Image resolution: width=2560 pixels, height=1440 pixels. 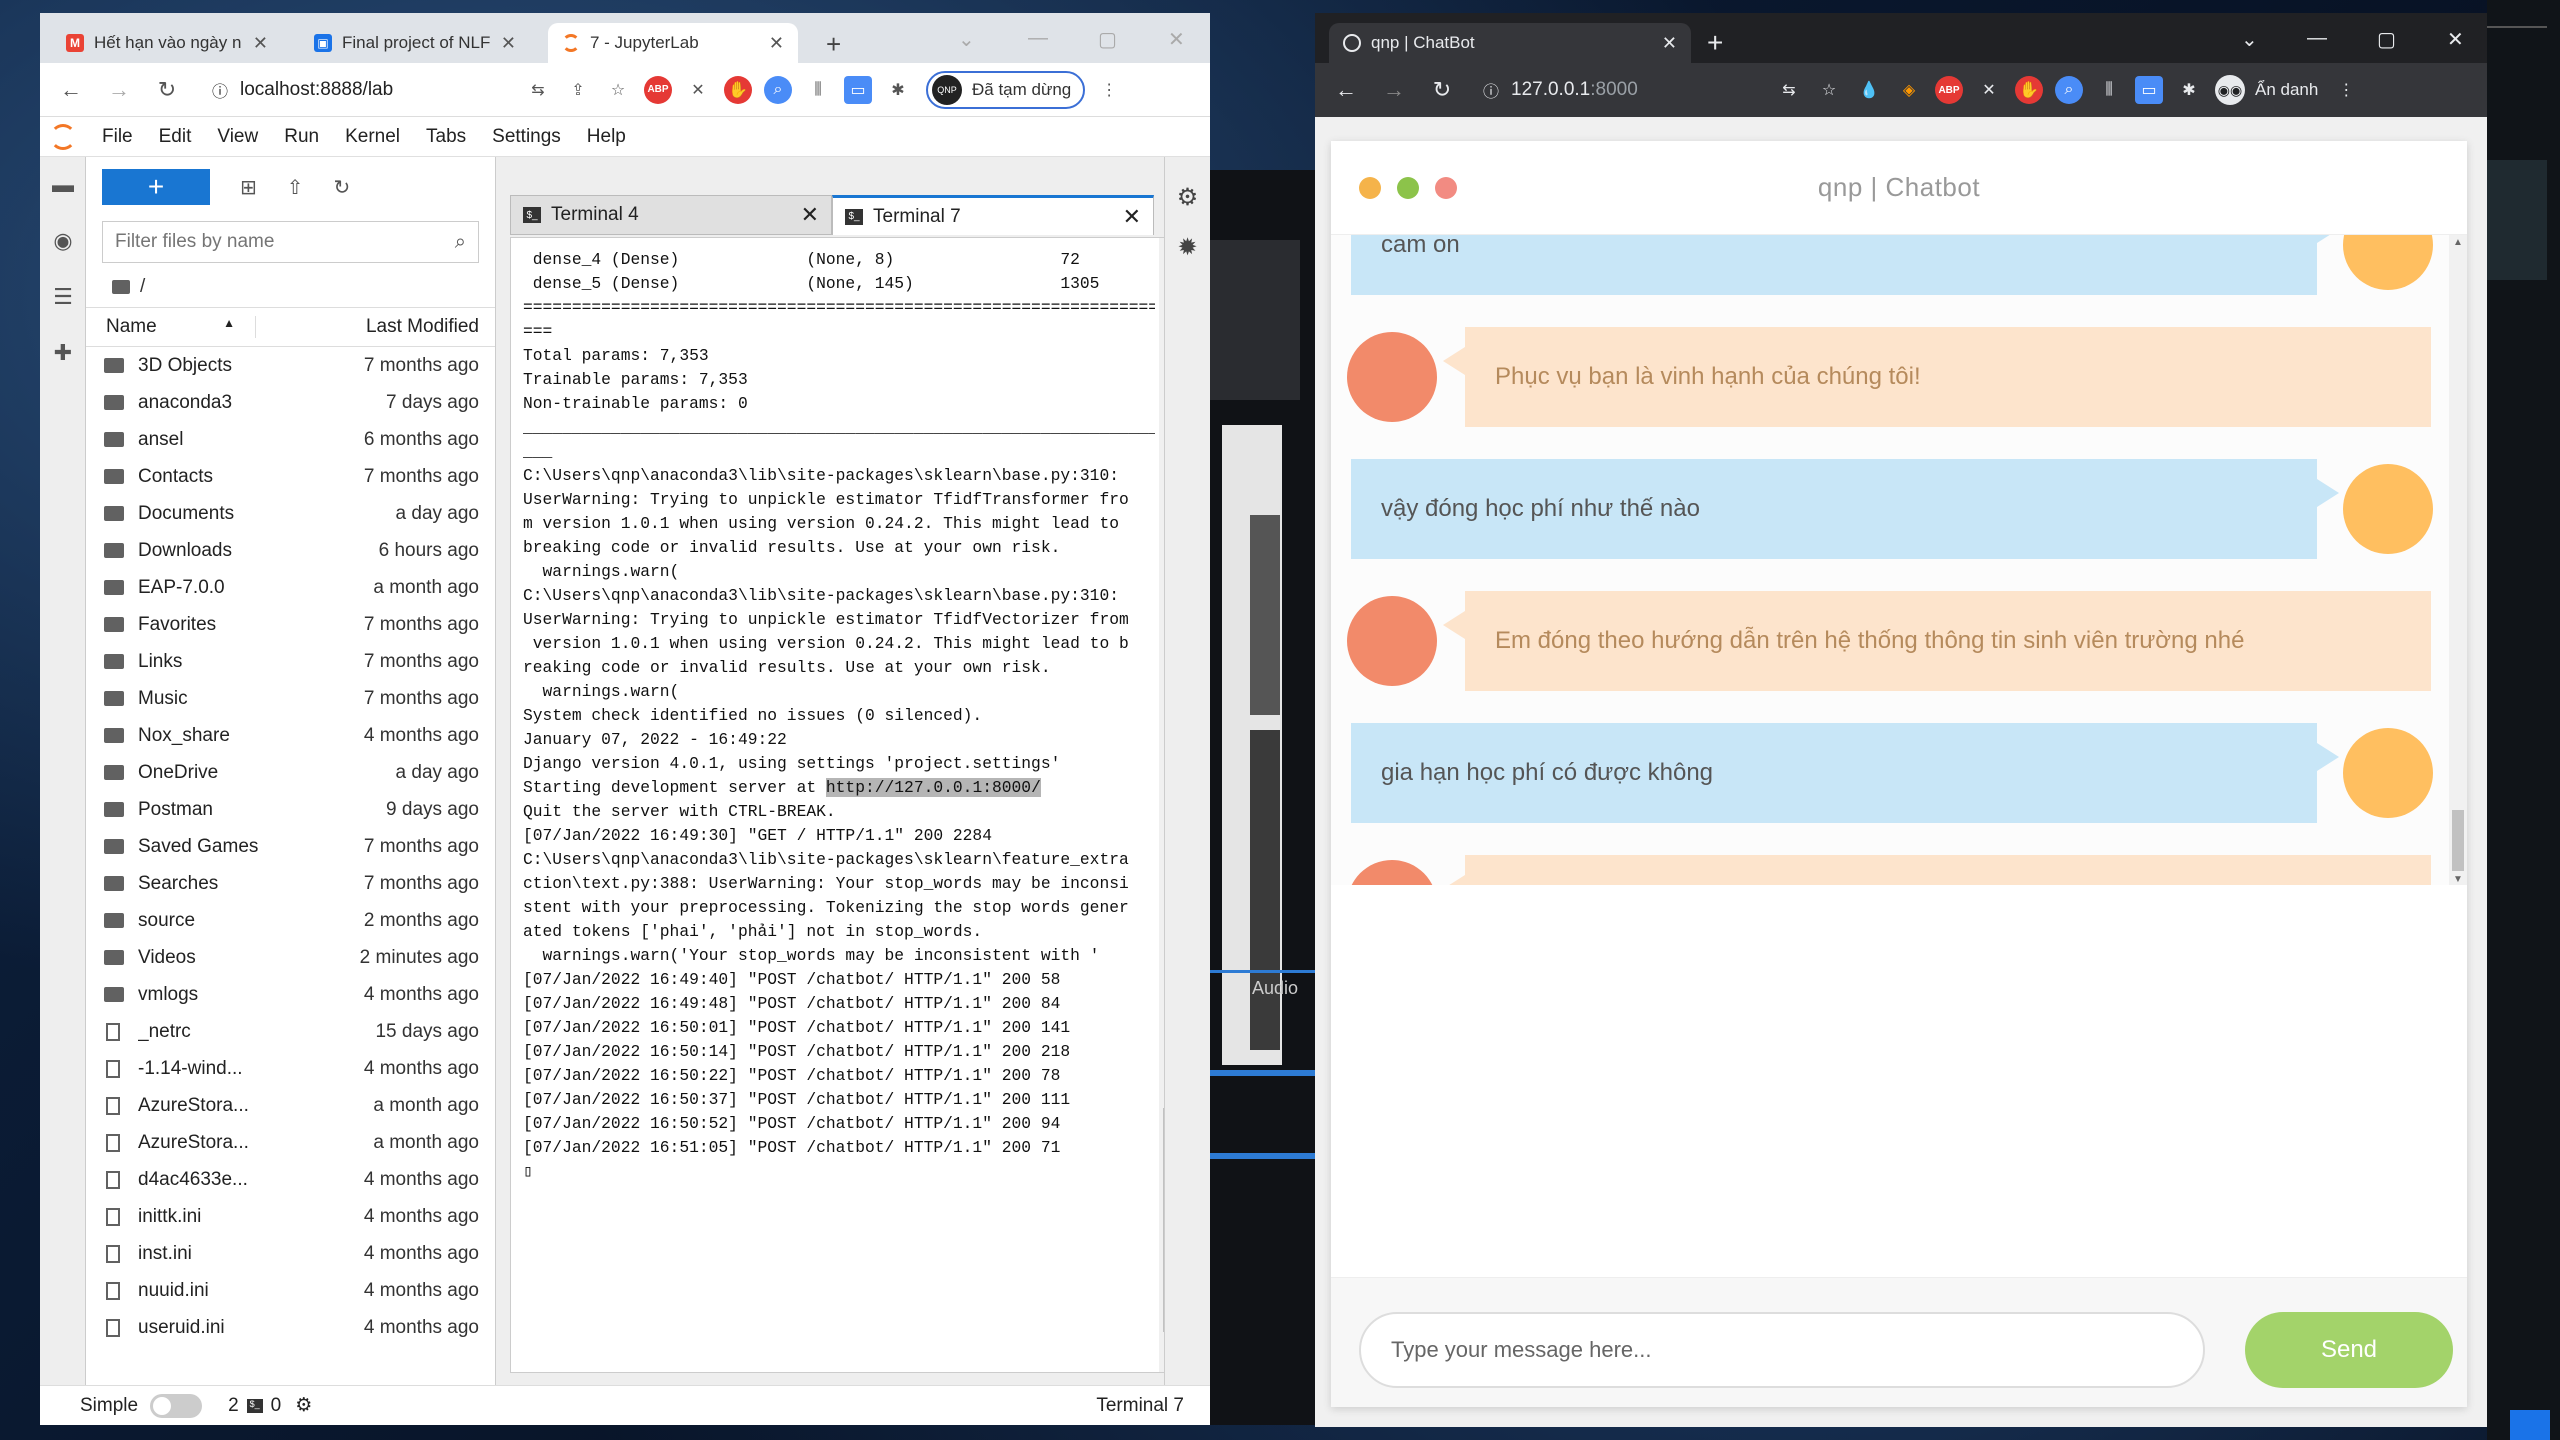 What do you see at coordinates (290, 735) in the screenshot?
I see `file-row: Nox_share 4 months ago` at bounding box center [290, 735].